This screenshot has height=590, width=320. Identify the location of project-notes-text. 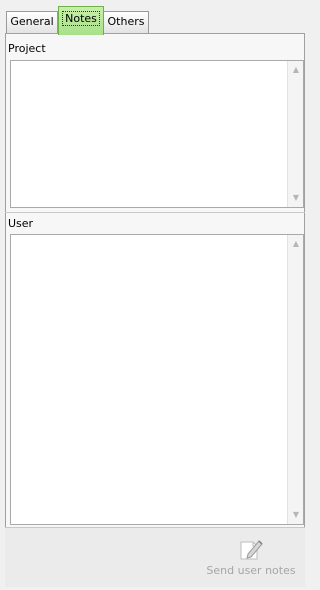
(157, 63).